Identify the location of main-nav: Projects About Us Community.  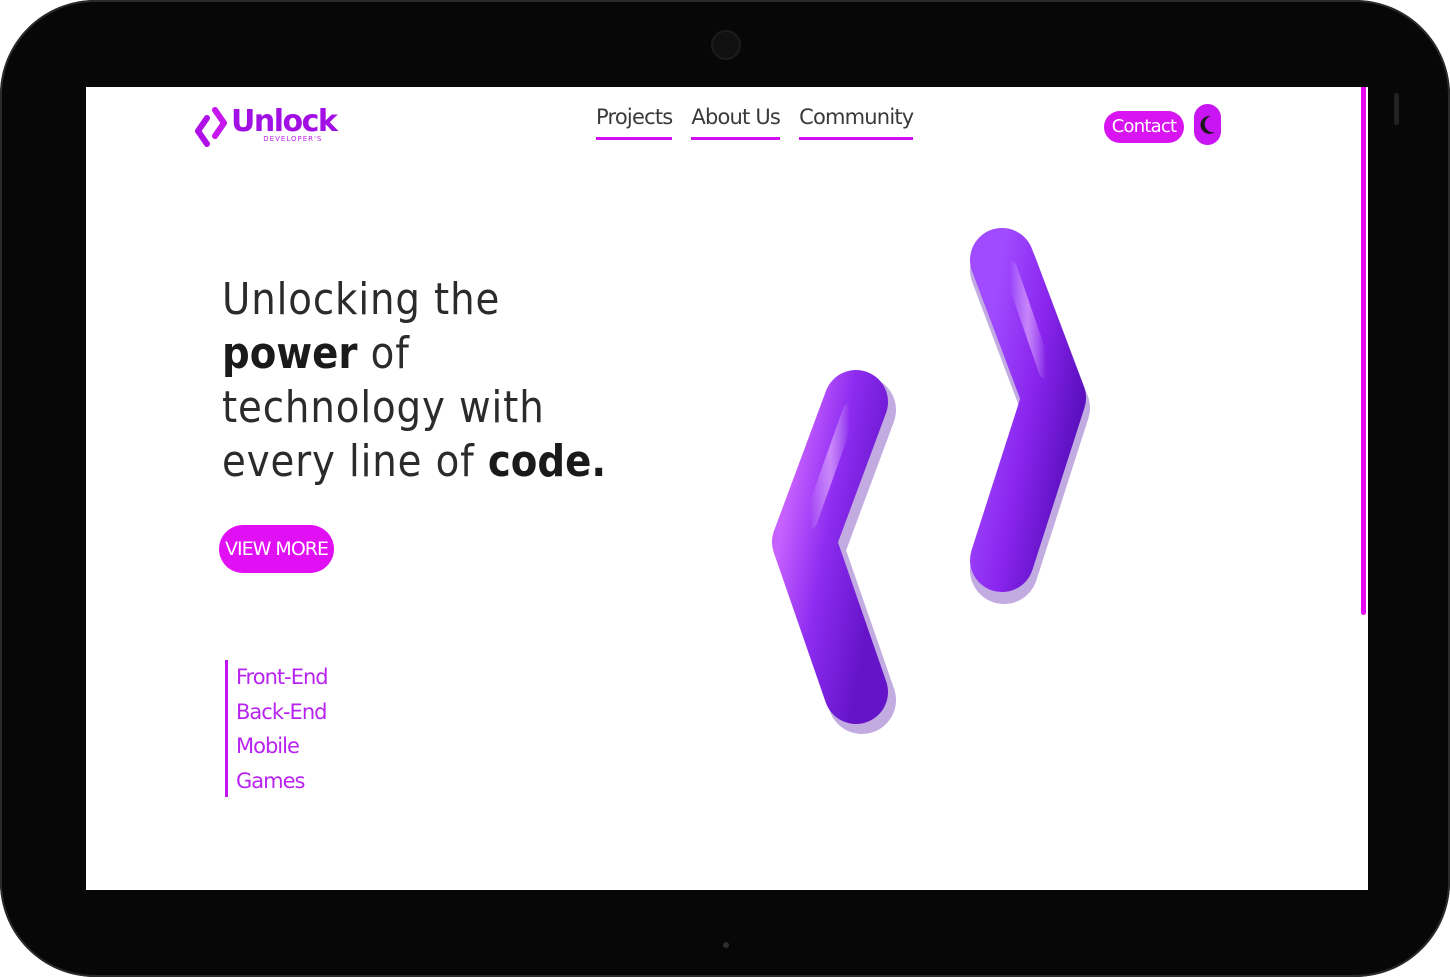
(755, 121).